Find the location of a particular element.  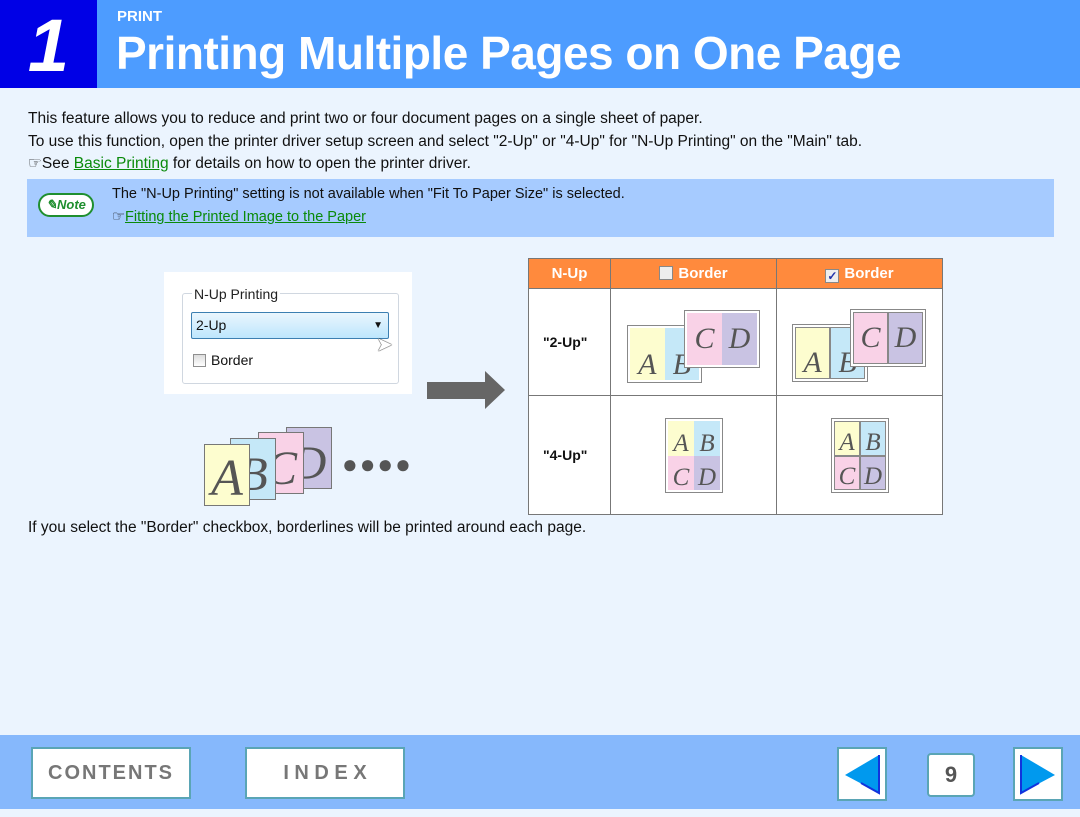

fitting-image-link: Fitting the Printed Image to the Paper is located at coordinates (245, 217).